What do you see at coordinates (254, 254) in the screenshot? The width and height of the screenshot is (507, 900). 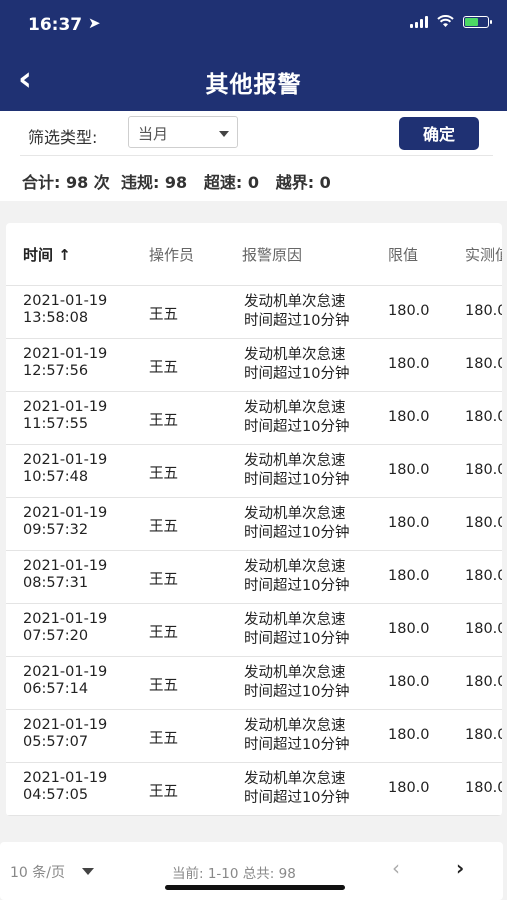 I see `table-header: 时间 ↑ 操作员 报警原因 限值 实测值` at bounding box center [254, 254].